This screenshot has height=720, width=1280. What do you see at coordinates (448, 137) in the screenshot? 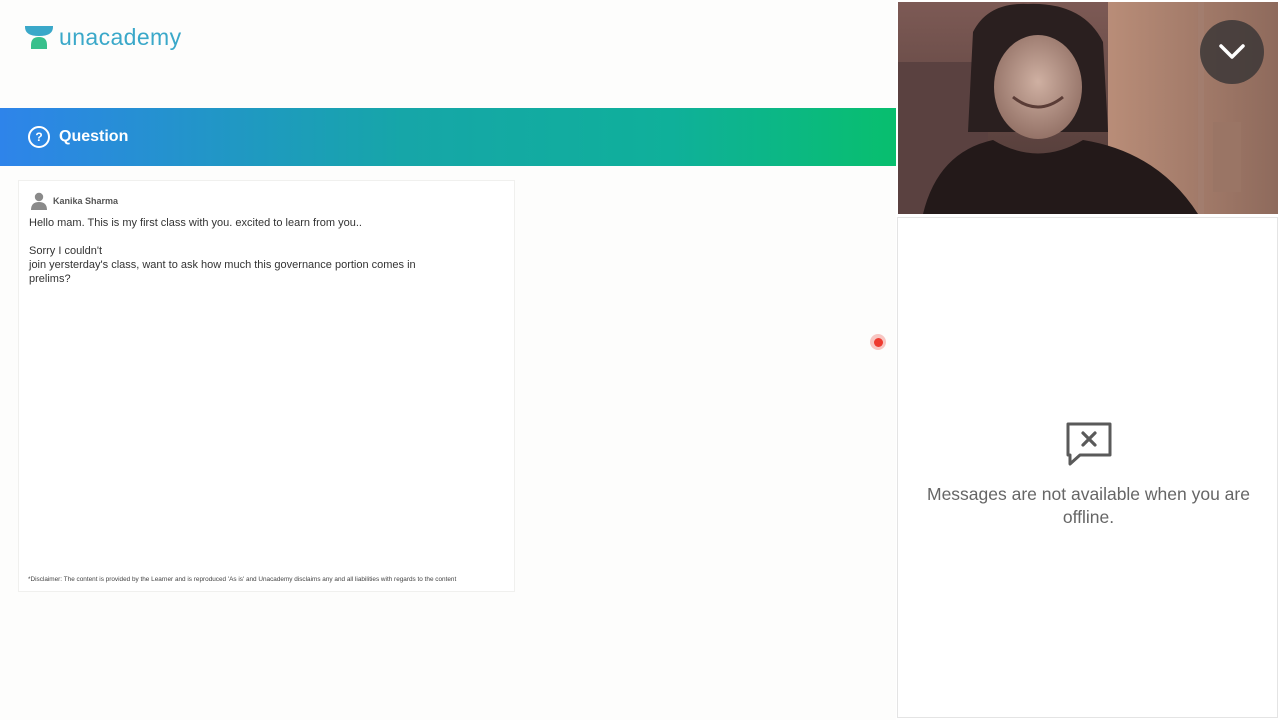
I see `question-banner: ? Question` at bounding box center [448, 137].